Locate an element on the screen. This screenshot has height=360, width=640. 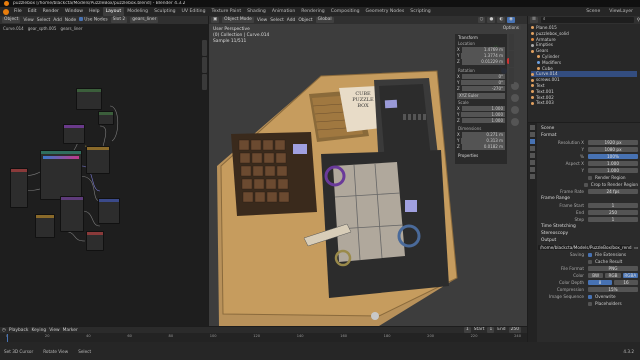
rotation-y-field: 0° is located at coordinates (483, 82).